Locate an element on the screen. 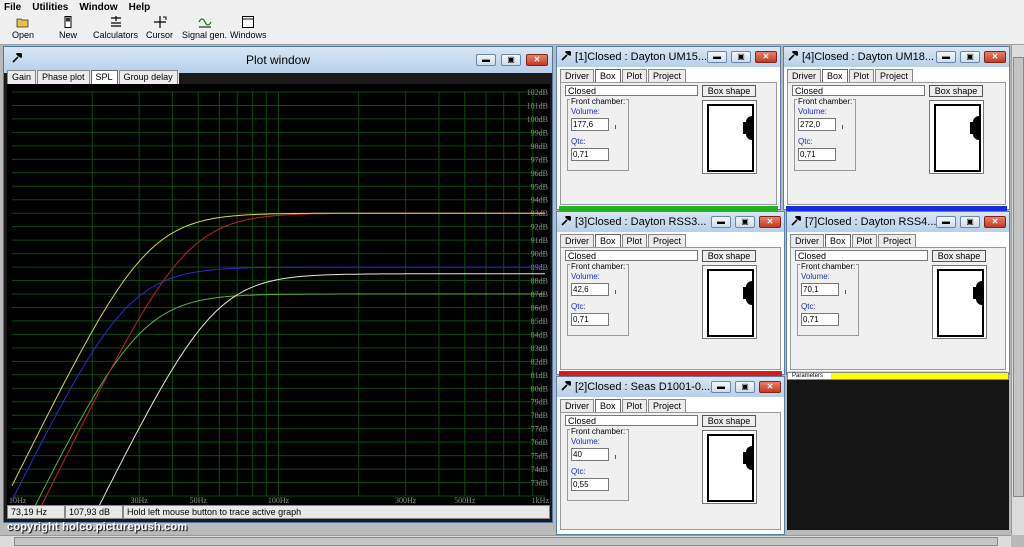 The width and height of the screenshot is (1024, 547). wrench-icon is located at coordinates (566, 56).